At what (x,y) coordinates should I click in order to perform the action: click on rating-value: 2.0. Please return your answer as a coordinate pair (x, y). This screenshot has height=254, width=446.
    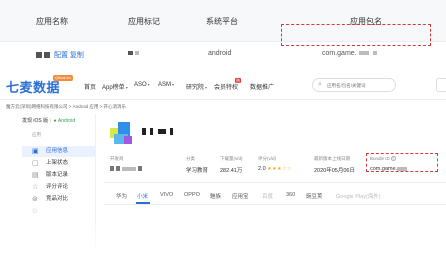
    Looking at the image, I should click on (262, 169).